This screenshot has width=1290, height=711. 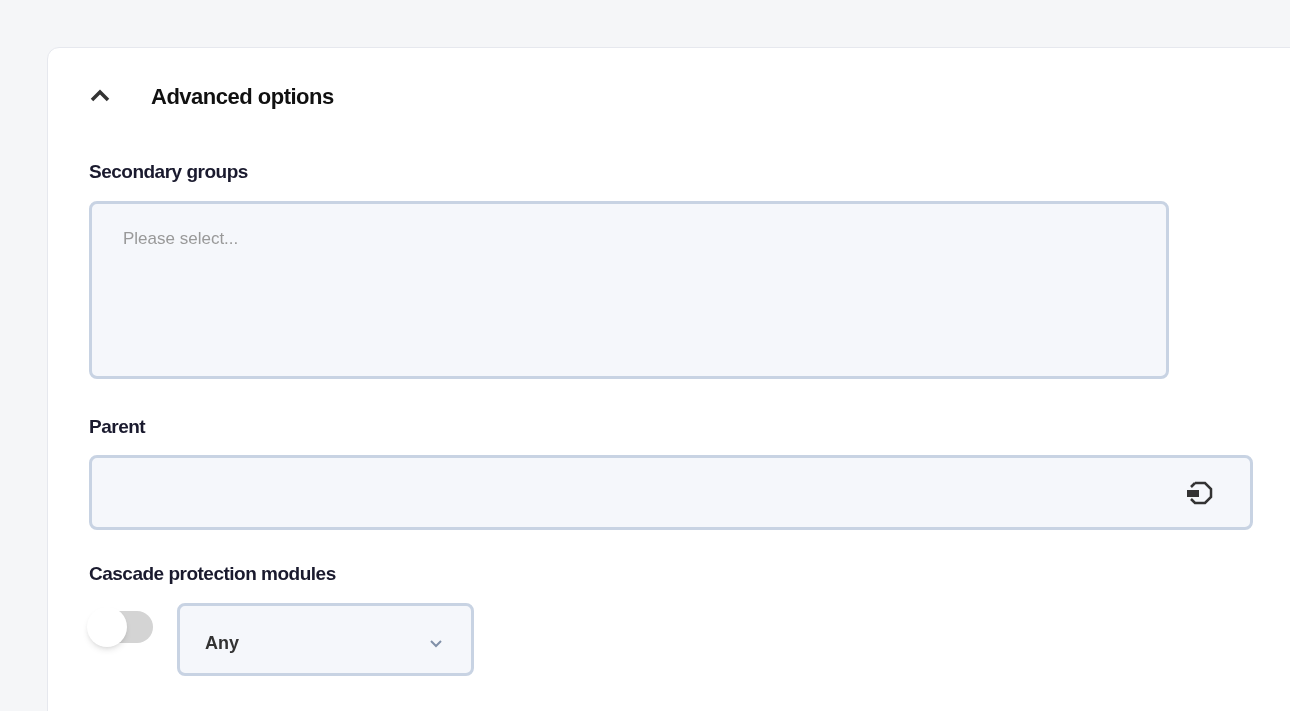 I want to click on chevron-icon, so click(x=100, y=96).